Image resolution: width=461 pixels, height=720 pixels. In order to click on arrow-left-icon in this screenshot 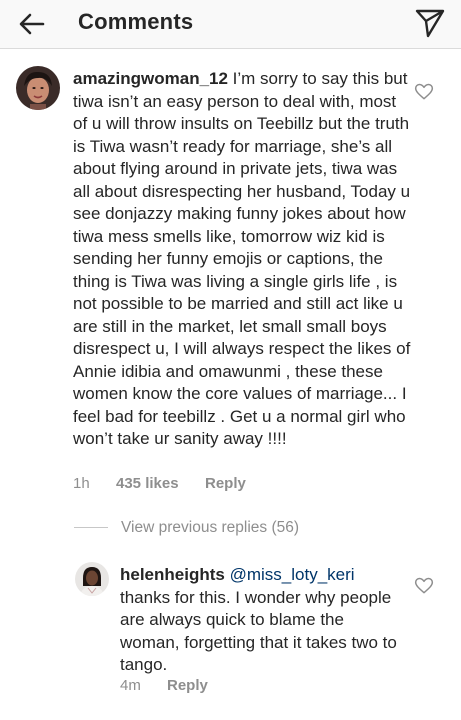, I will do `click(32, 24)`.